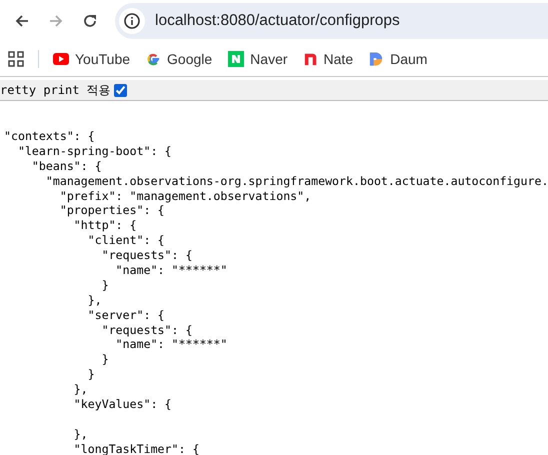  Describe the element at coordinates (331, 21) in the screenshot. I see `address-bar: localhost:8080/actuator/configprops` at that location.